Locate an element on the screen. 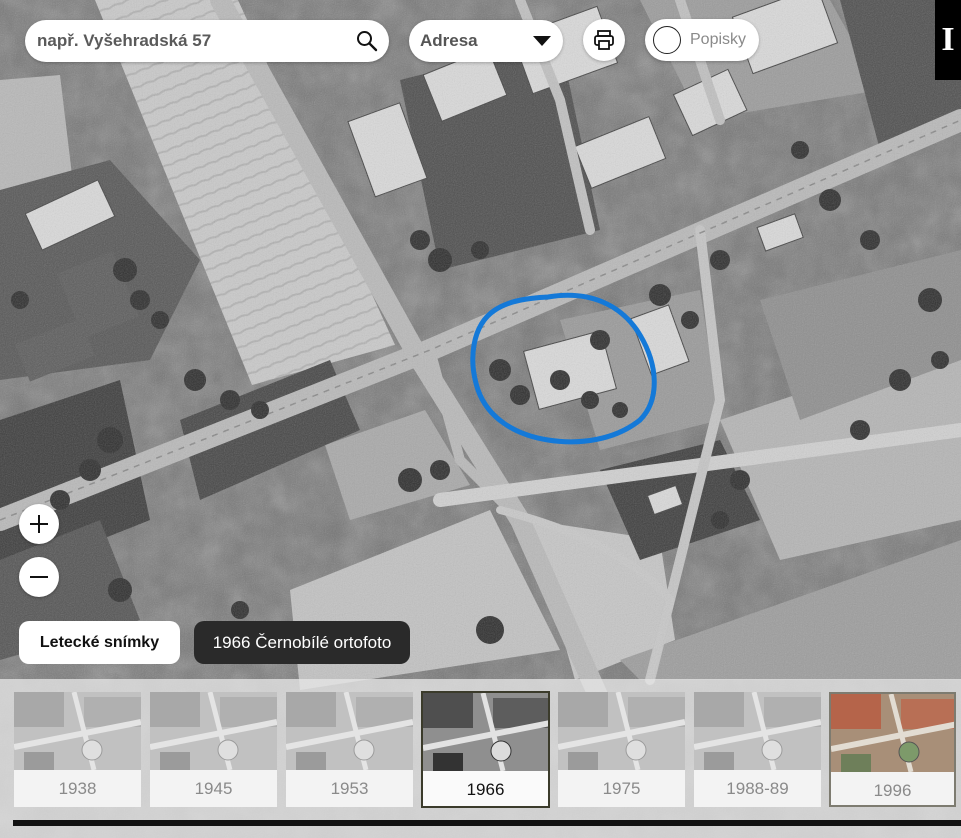  timeline-item-1975: 1975 is located at coordinates (621, 749).